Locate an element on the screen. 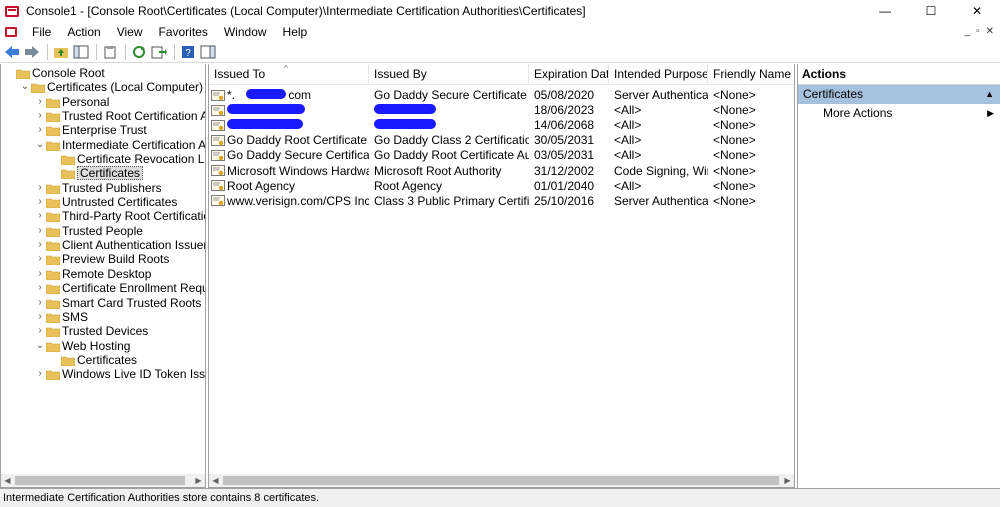  mdi-restore-button: ▫ is located at coordinates (978, 31).